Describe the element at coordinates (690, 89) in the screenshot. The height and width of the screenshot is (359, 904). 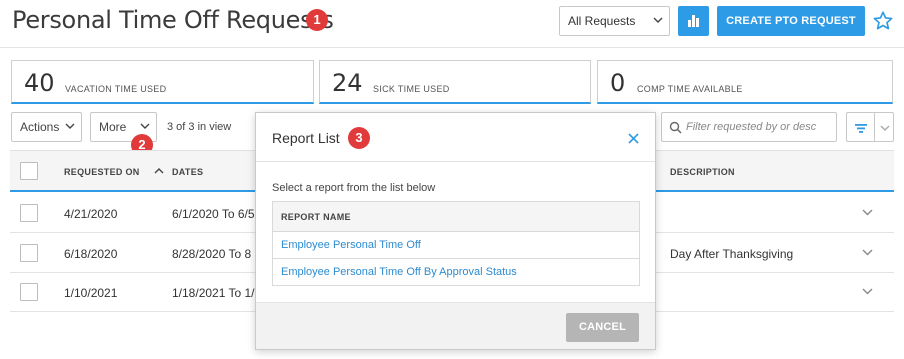
I see `stat-label: COMP TIME AVAILABLE` at that location.